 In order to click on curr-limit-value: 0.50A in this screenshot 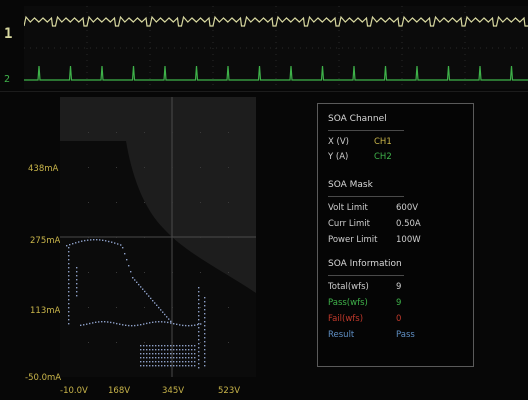, I will do `click(408, 224)`.